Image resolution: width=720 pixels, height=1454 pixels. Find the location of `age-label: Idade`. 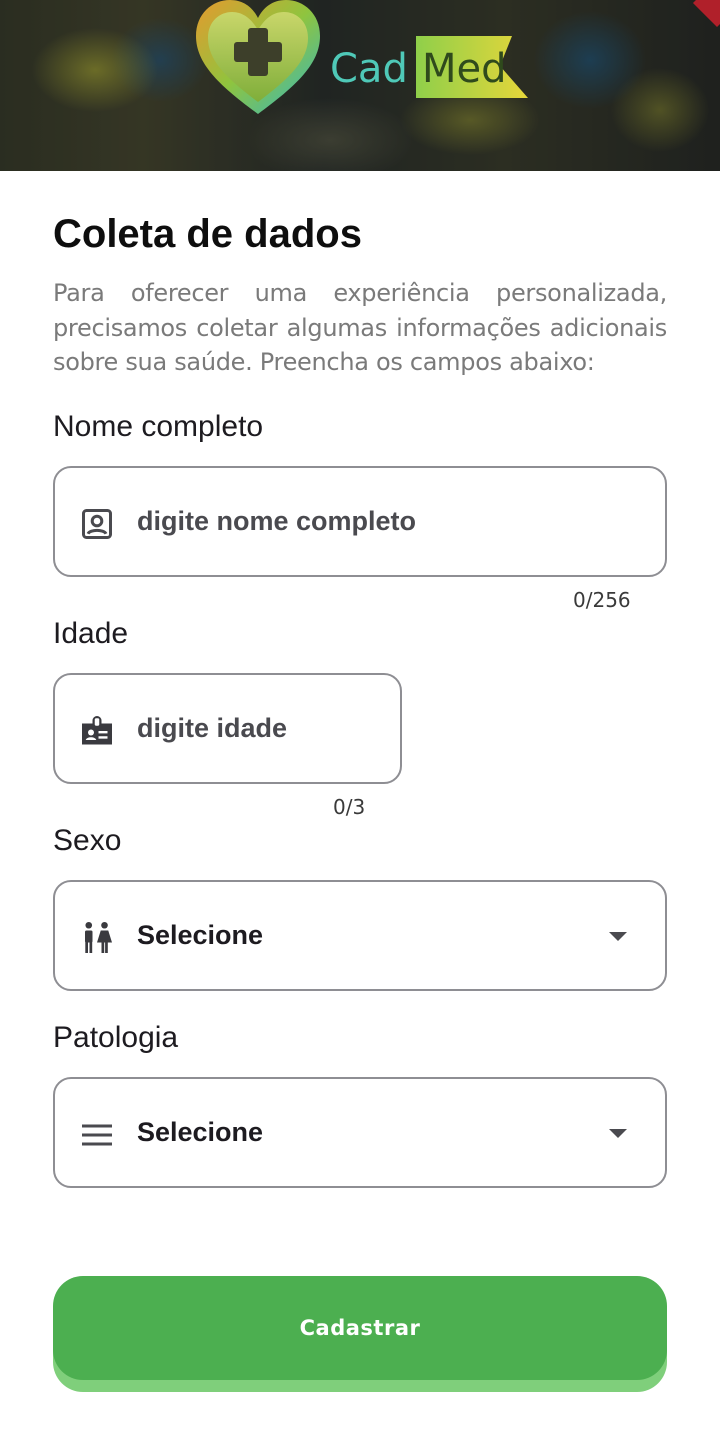

age-label: Idade is located at coordinates (91, 633).